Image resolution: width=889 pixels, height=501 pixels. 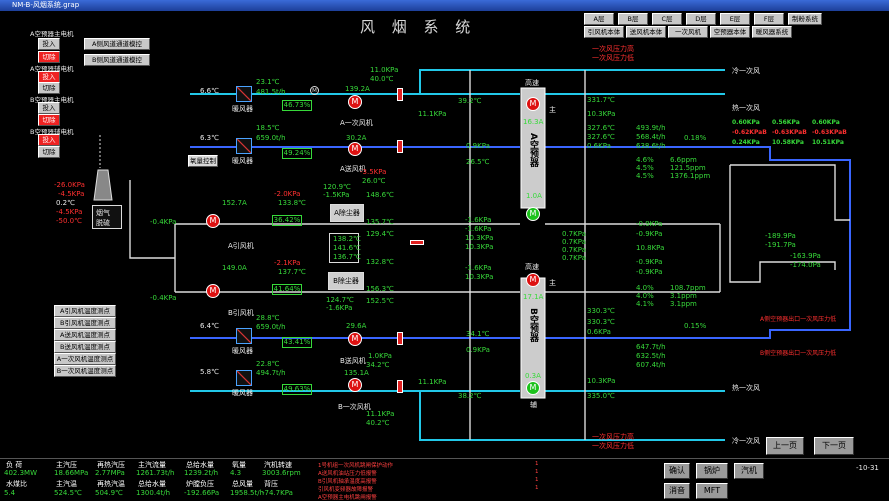 I want to click on a-dust-collector: A除尘器, so click(x=347, y=213).